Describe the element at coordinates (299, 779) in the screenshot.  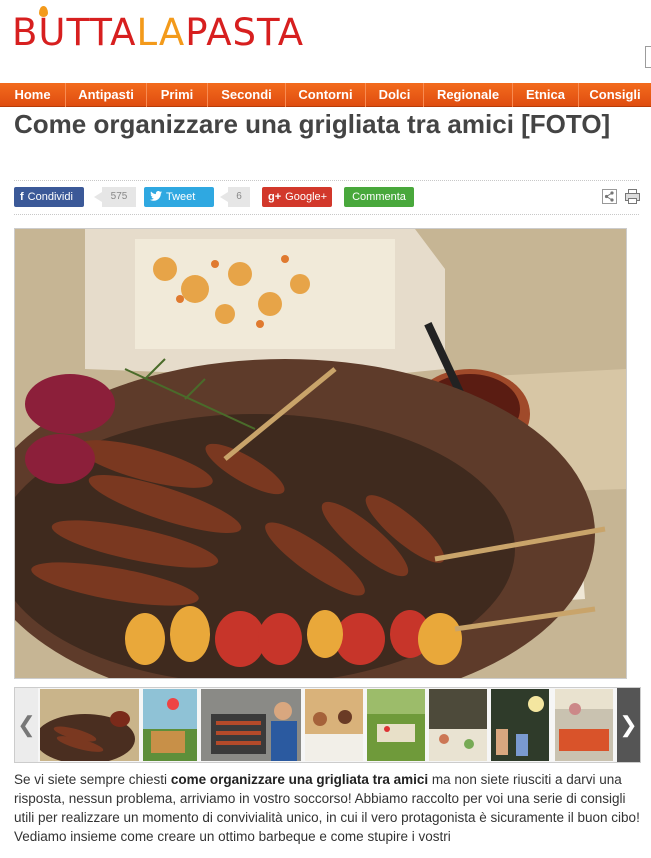
I see `intro-keyword: come organizzare una grigliata tra amici` at that location.